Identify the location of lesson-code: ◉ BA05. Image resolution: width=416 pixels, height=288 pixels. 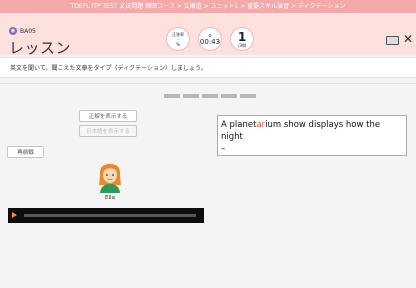
(22, 31).